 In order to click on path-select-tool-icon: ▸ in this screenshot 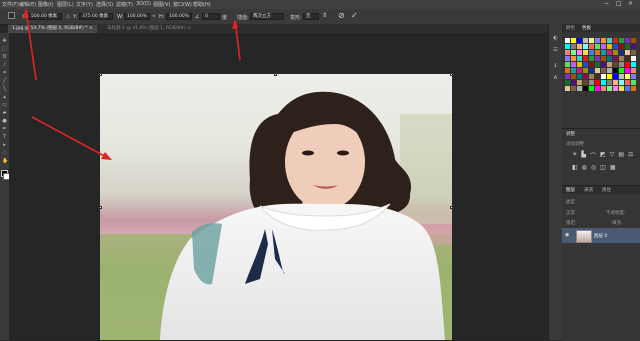, I will do `click(4, 145)`.